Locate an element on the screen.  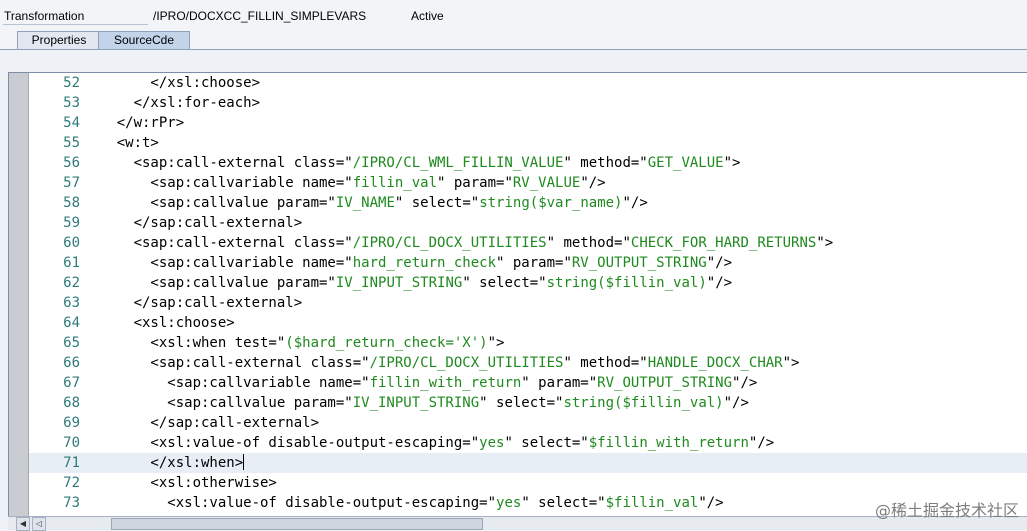
line-number: 68 is located at coordinates (71, 403).